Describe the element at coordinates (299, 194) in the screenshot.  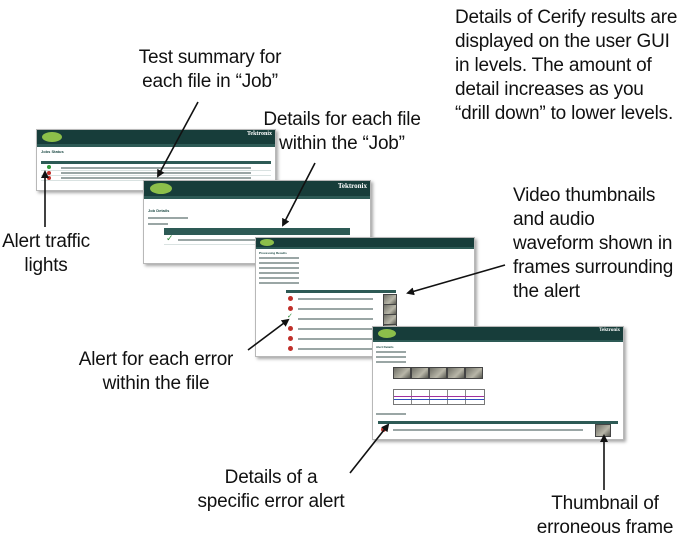
I see `arrow-details-each-file` at that location.